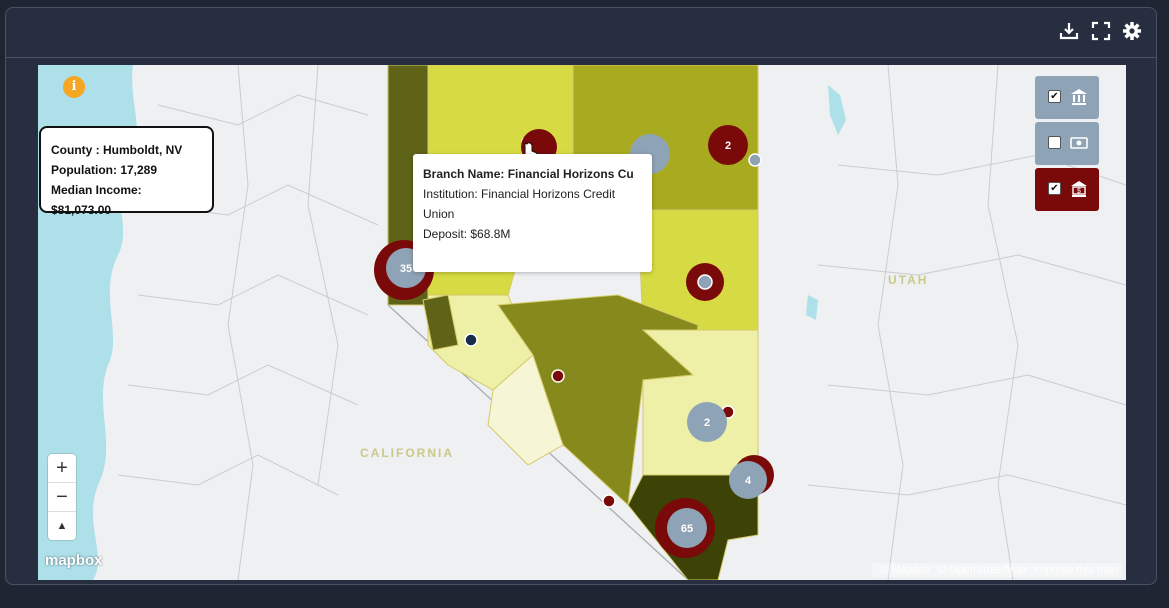  Describe the element at coordinates (1079, 97) in the screenshot. I see `bank-icon` at that location.